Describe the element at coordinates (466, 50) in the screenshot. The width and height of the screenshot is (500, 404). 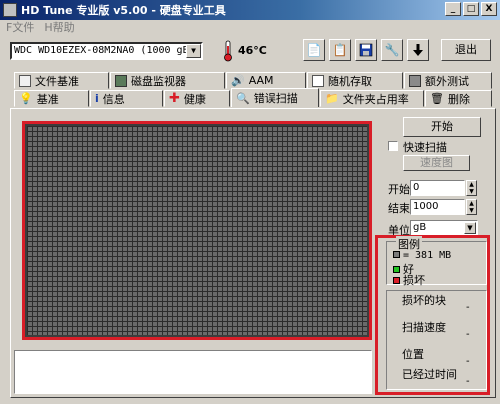
I see `exit-button: 退出` at that location.